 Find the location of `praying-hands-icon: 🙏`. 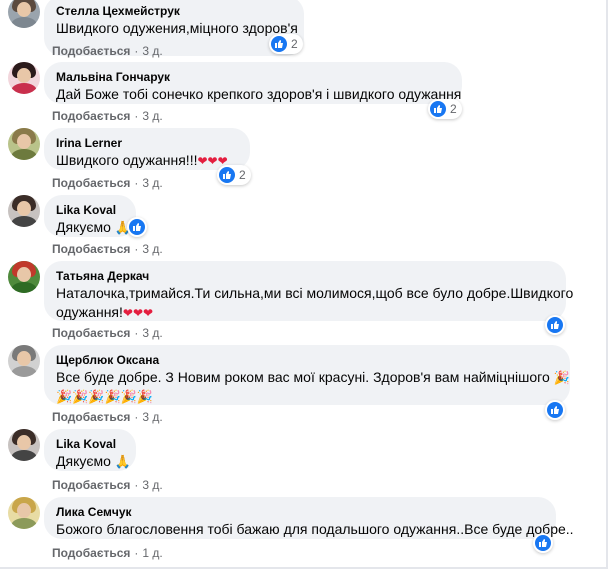

praying-hands-icon: 🙏 is located at coordinates (122, 461).